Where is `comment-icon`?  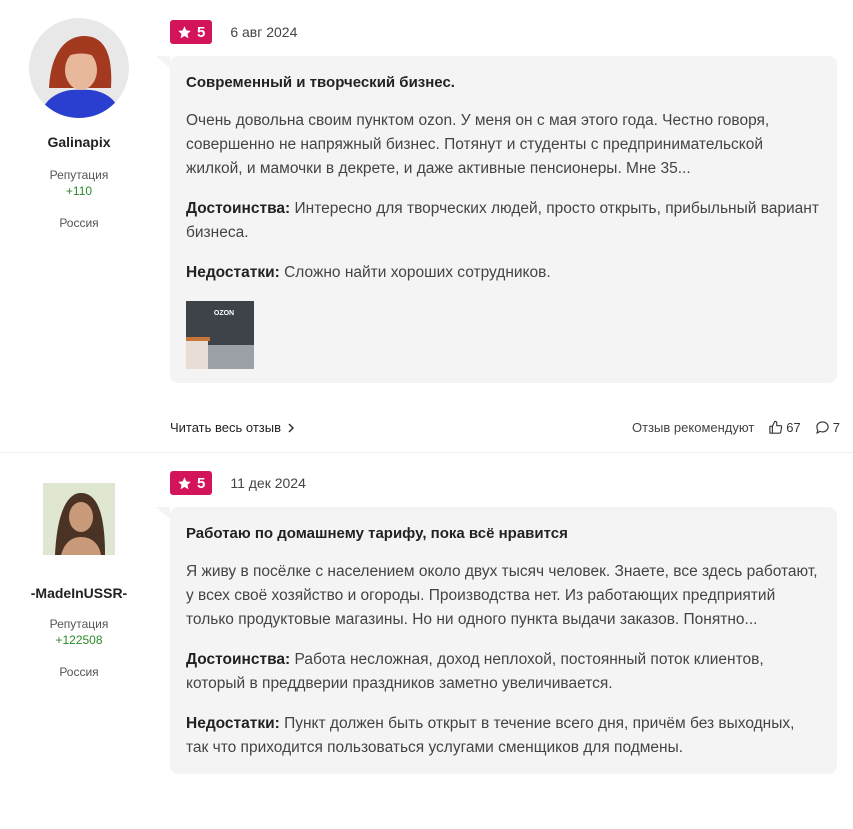
comment-icon is located at coordinates (822, 427).